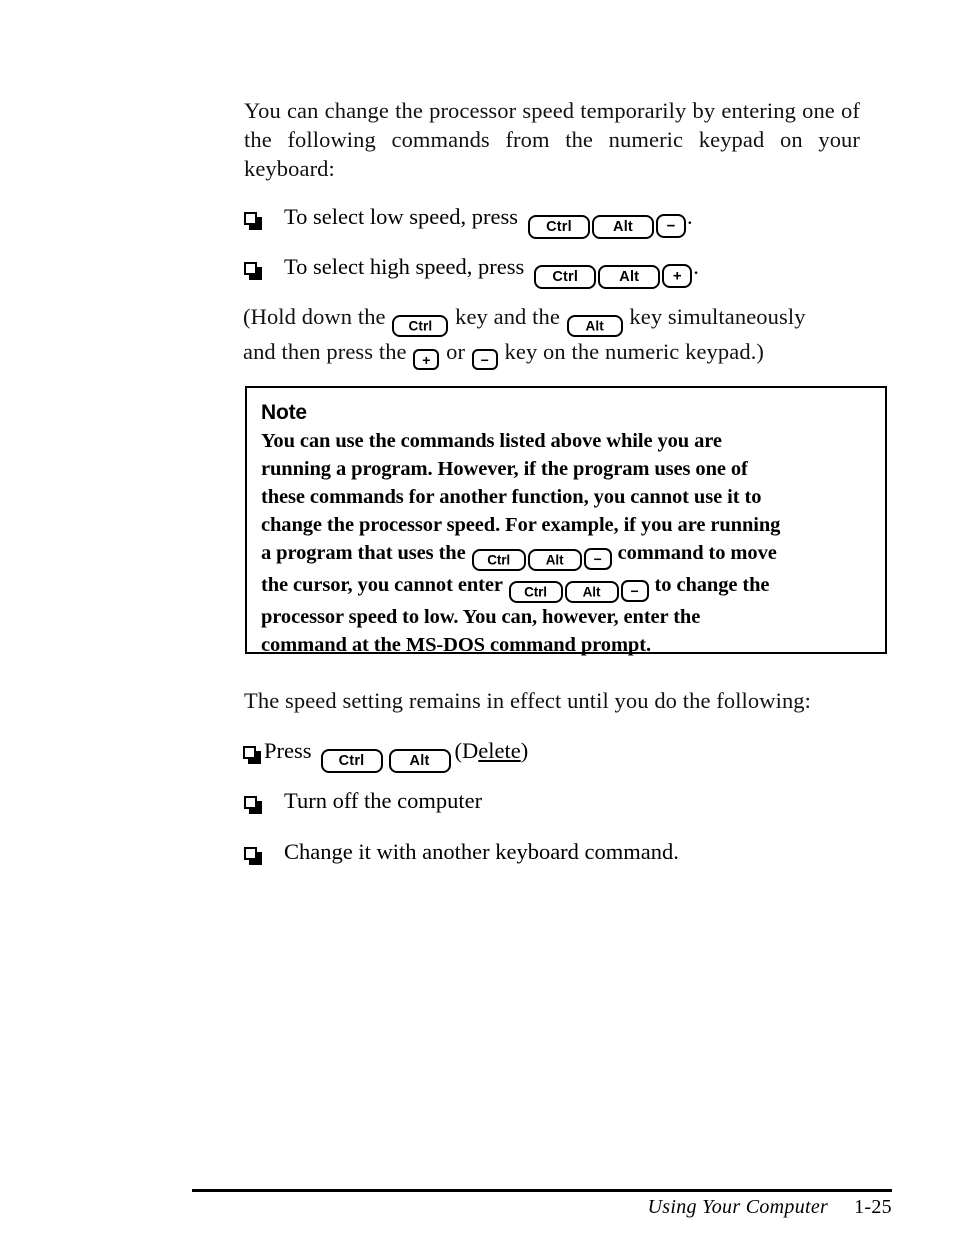  I want to click on low-speed-period: ., so click(690, 216).